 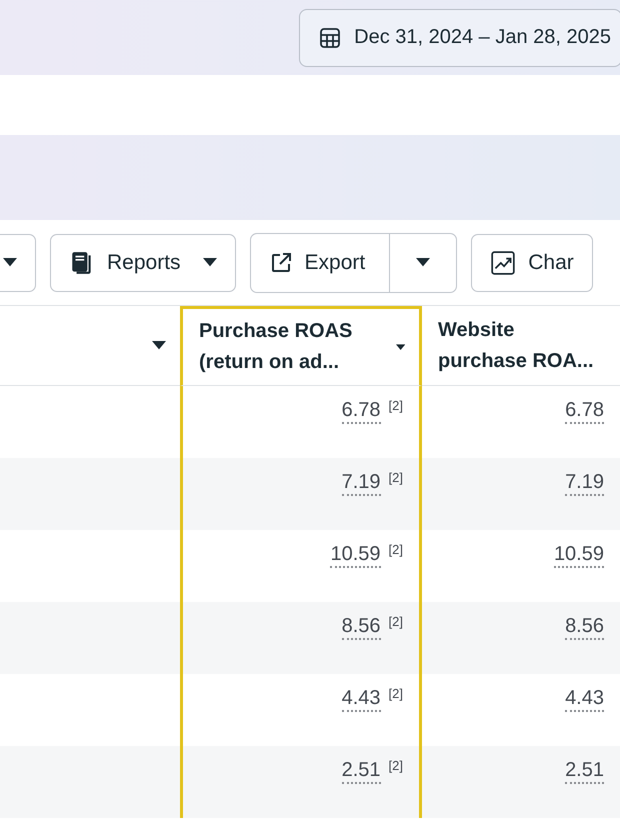 I want to click on reports-button: Reports, so click(x=143, y=263).